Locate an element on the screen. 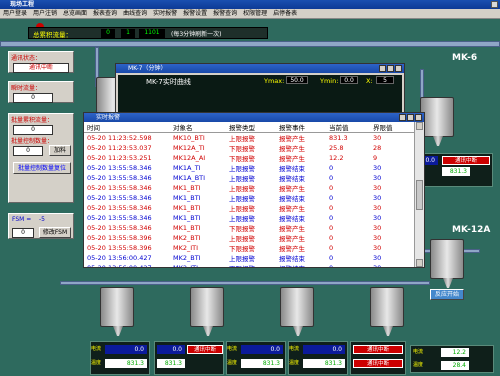 This screenshot has width=500, height=376. scroll-down-icon is located at coordinates (419, 263).